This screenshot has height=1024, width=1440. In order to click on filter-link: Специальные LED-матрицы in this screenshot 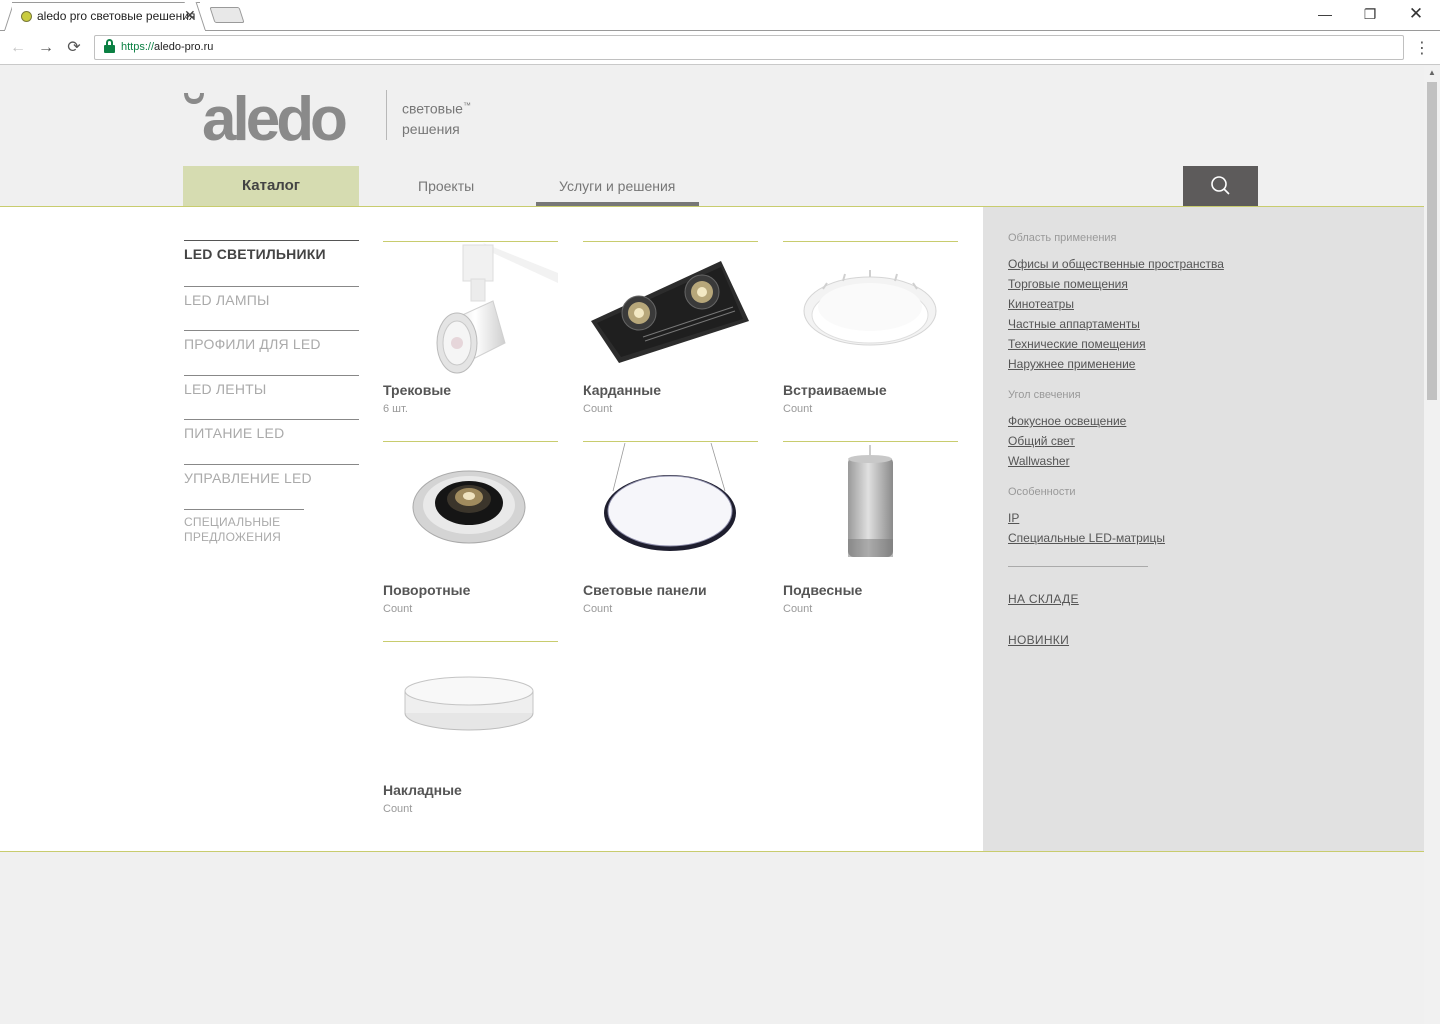, I will do `click(1198, 538)`.